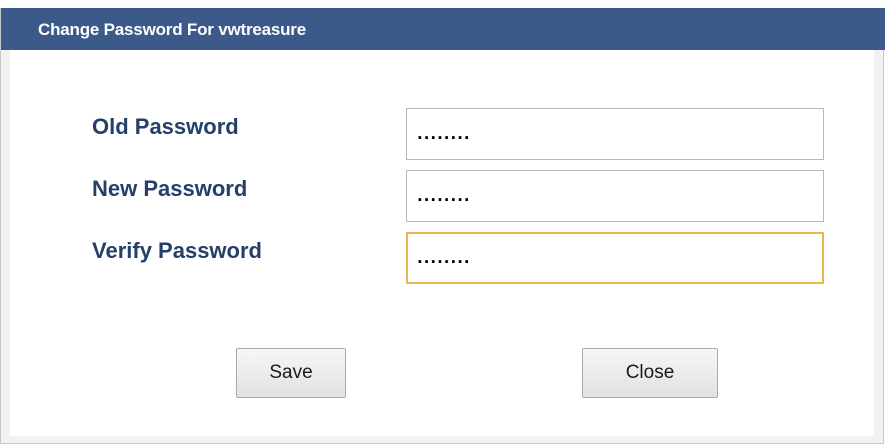  Describe the element at coordinates (650, 373) in the screenshot. I see `close-button: Close` at that location.